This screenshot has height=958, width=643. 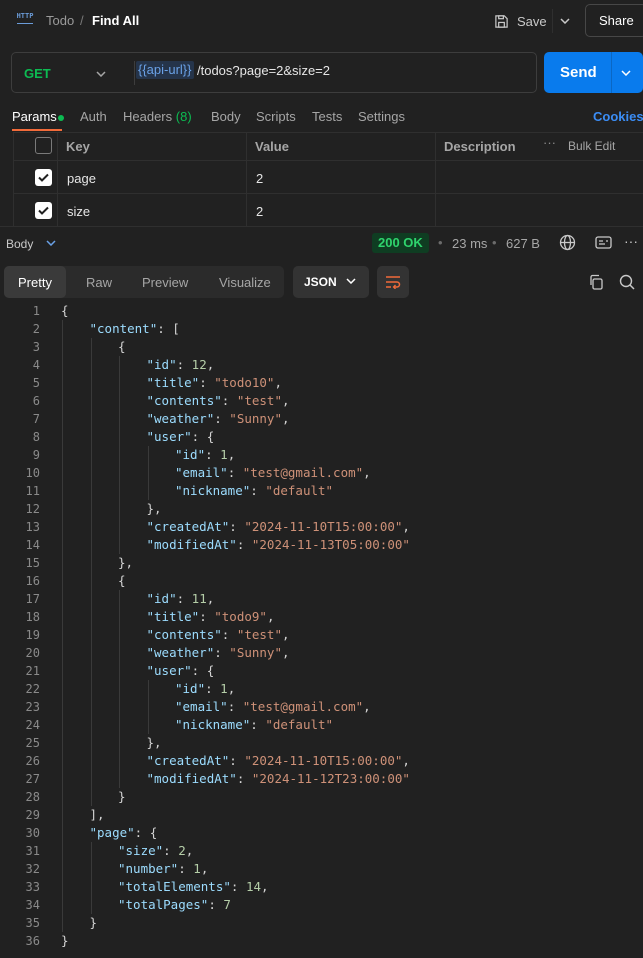 What do you see at coordinates (97, 814) in the screenshot?
I see `json-punctuation: ],` at bounding box center [97, 814].